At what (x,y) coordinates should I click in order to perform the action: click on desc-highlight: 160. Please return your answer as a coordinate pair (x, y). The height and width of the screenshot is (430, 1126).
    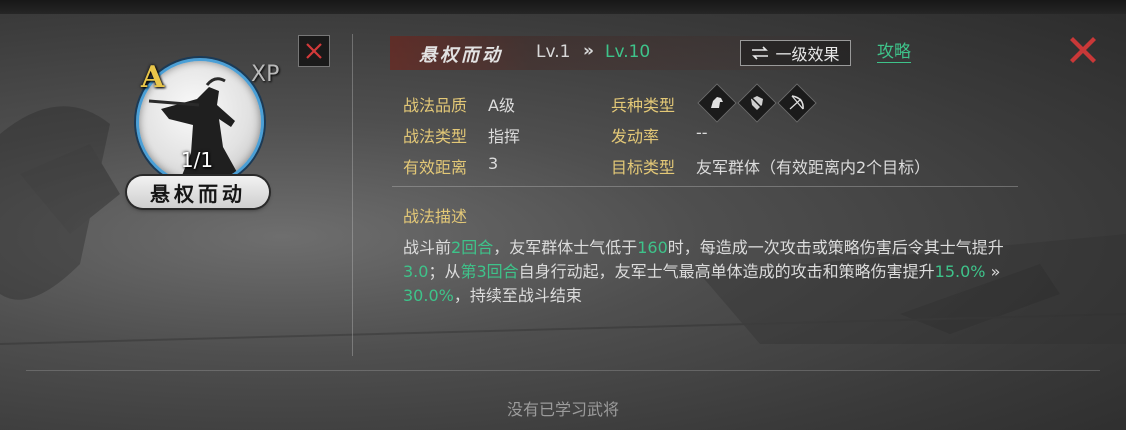
    Looking at the image, I should click on (652, 247).